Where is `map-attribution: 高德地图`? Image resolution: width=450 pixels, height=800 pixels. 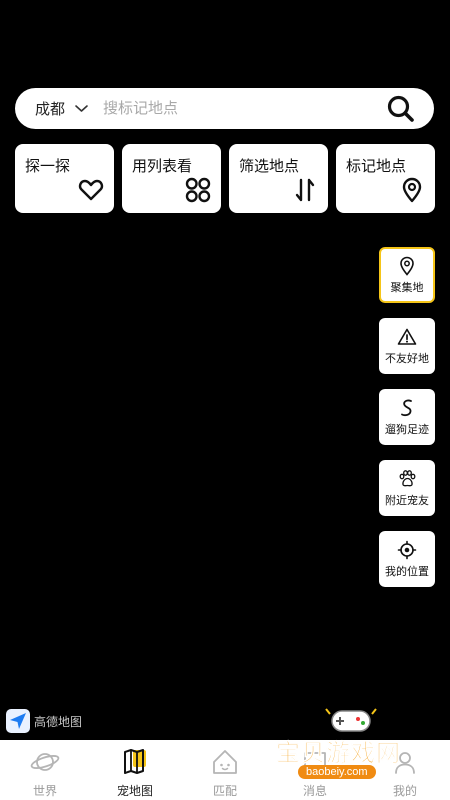
map-attribution: 高德地图 is located at coordinates (44, 721).